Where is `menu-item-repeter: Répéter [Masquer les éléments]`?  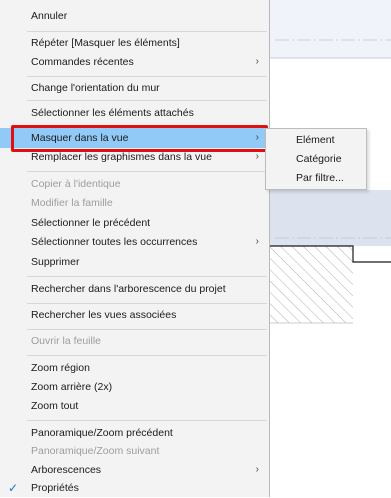
menu-item-repeter: Répéter [Masquer les éléments] is located at coordinates (134, 43).